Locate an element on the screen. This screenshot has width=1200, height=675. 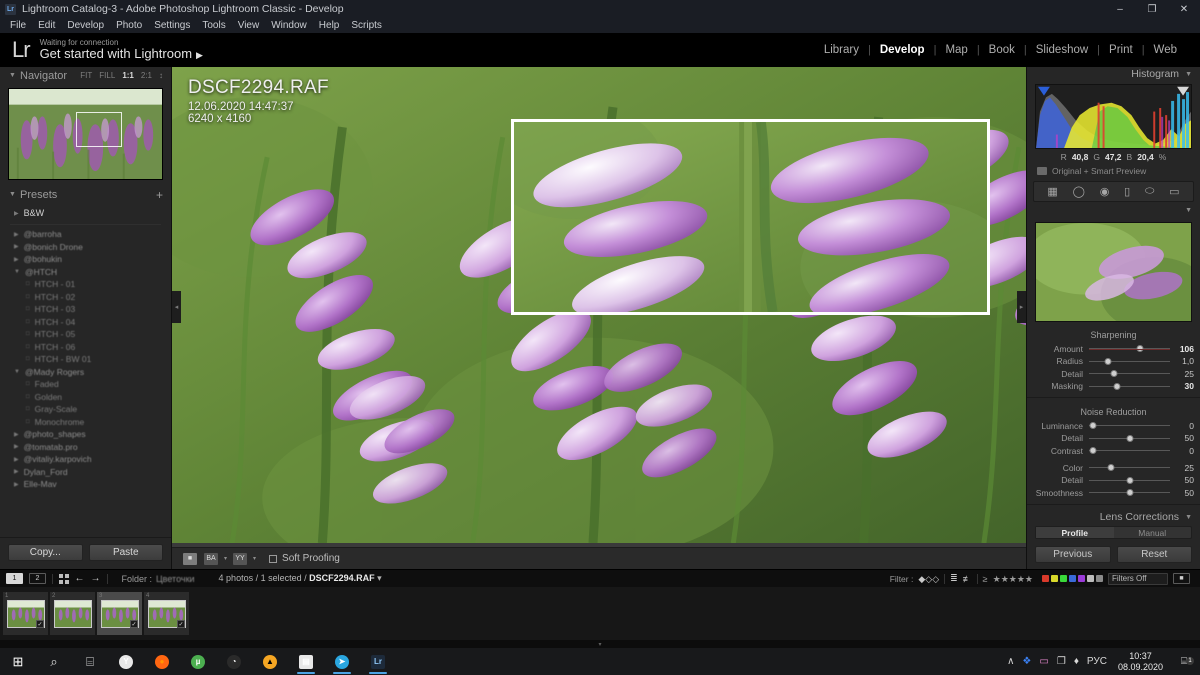
reset-button: Reset is located at coordinates (1154, 555).